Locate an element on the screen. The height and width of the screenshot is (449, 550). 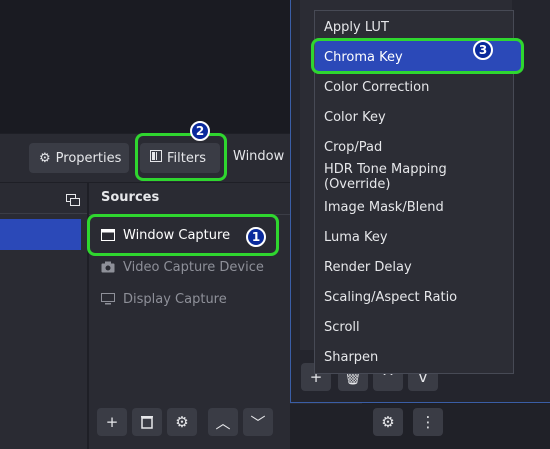
window-label: Window is located at coordinates (259, 156).